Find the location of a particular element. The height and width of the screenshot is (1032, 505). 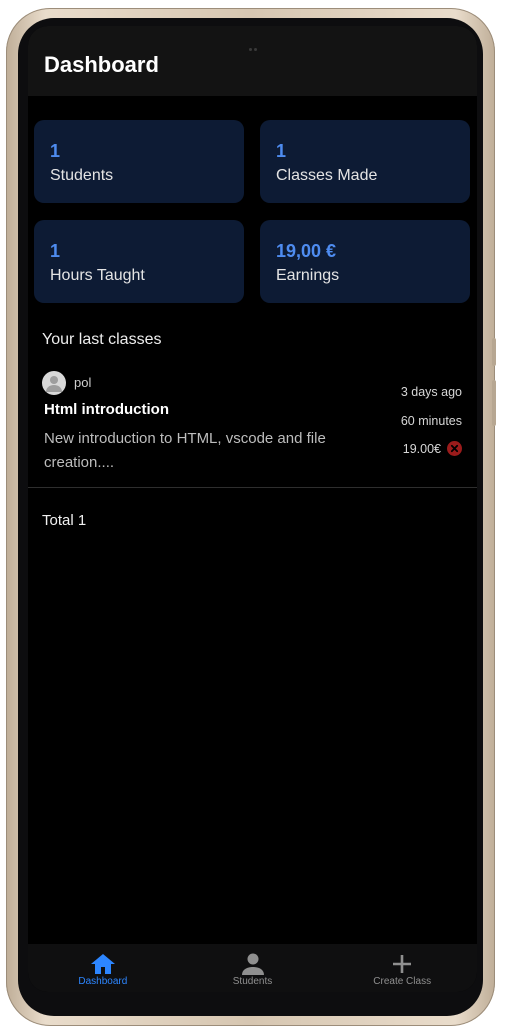

class-duration: 60 minutes is located at coordinates (431, 421).